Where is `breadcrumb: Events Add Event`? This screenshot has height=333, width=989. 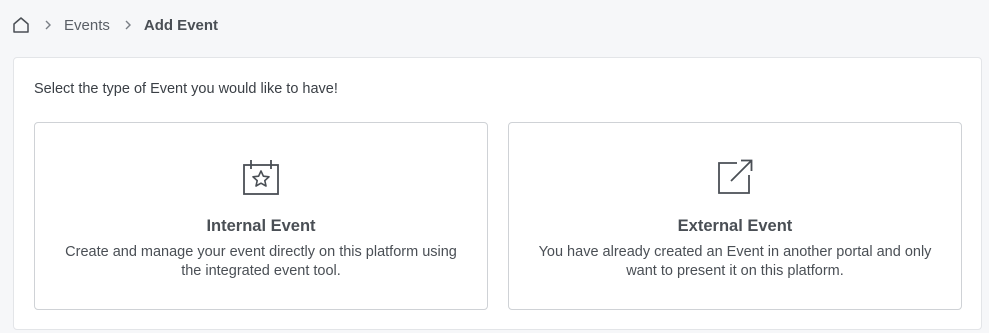
breadcrumb: Events Add Event is located at coordinates (115, 25).